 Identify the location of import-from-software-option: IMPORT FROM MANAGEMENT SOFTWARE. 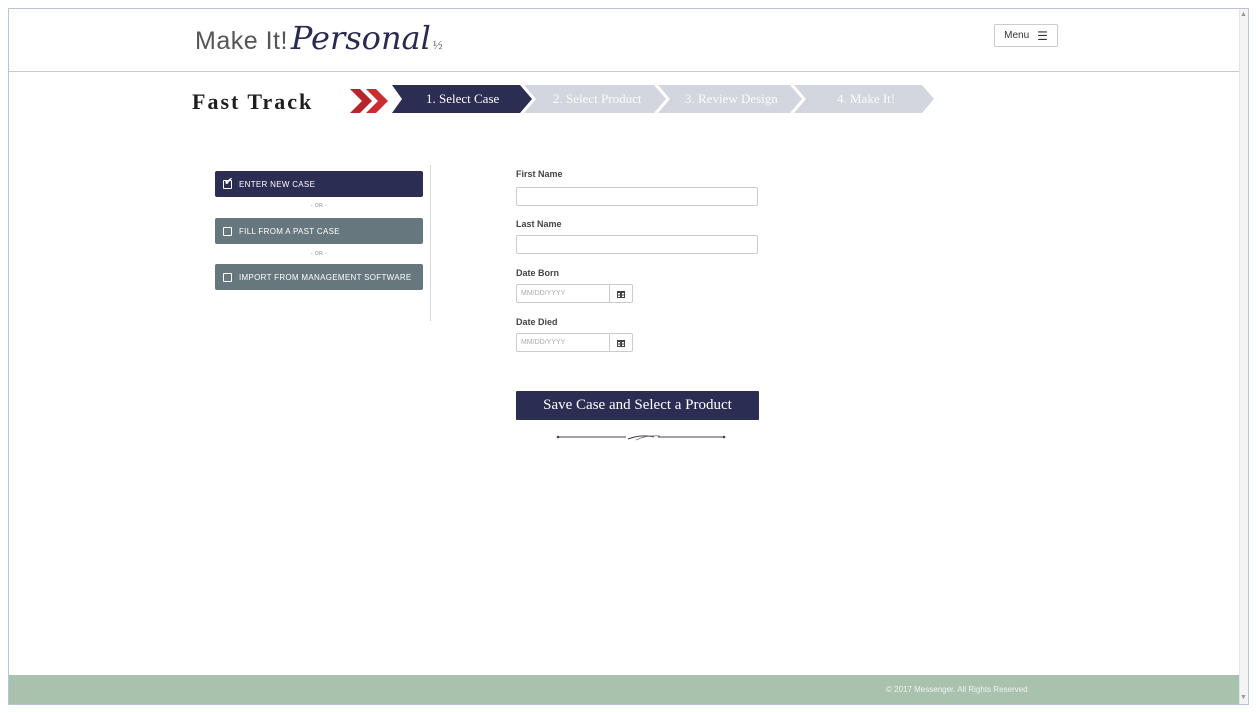
(319, 277).